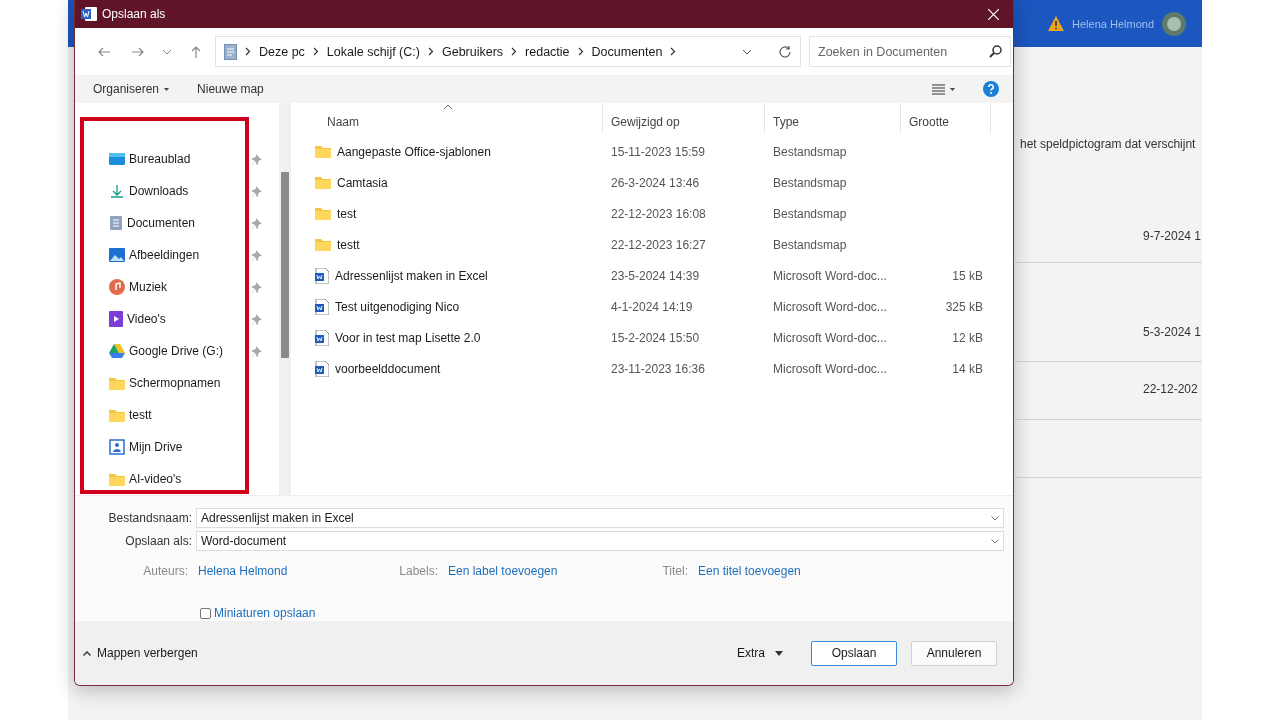 Image resolution: width=1280 pixels, height=720 pixels. Describe the element at coordinates (993, 14) in the screenshot. I see `close-icon` at that location.